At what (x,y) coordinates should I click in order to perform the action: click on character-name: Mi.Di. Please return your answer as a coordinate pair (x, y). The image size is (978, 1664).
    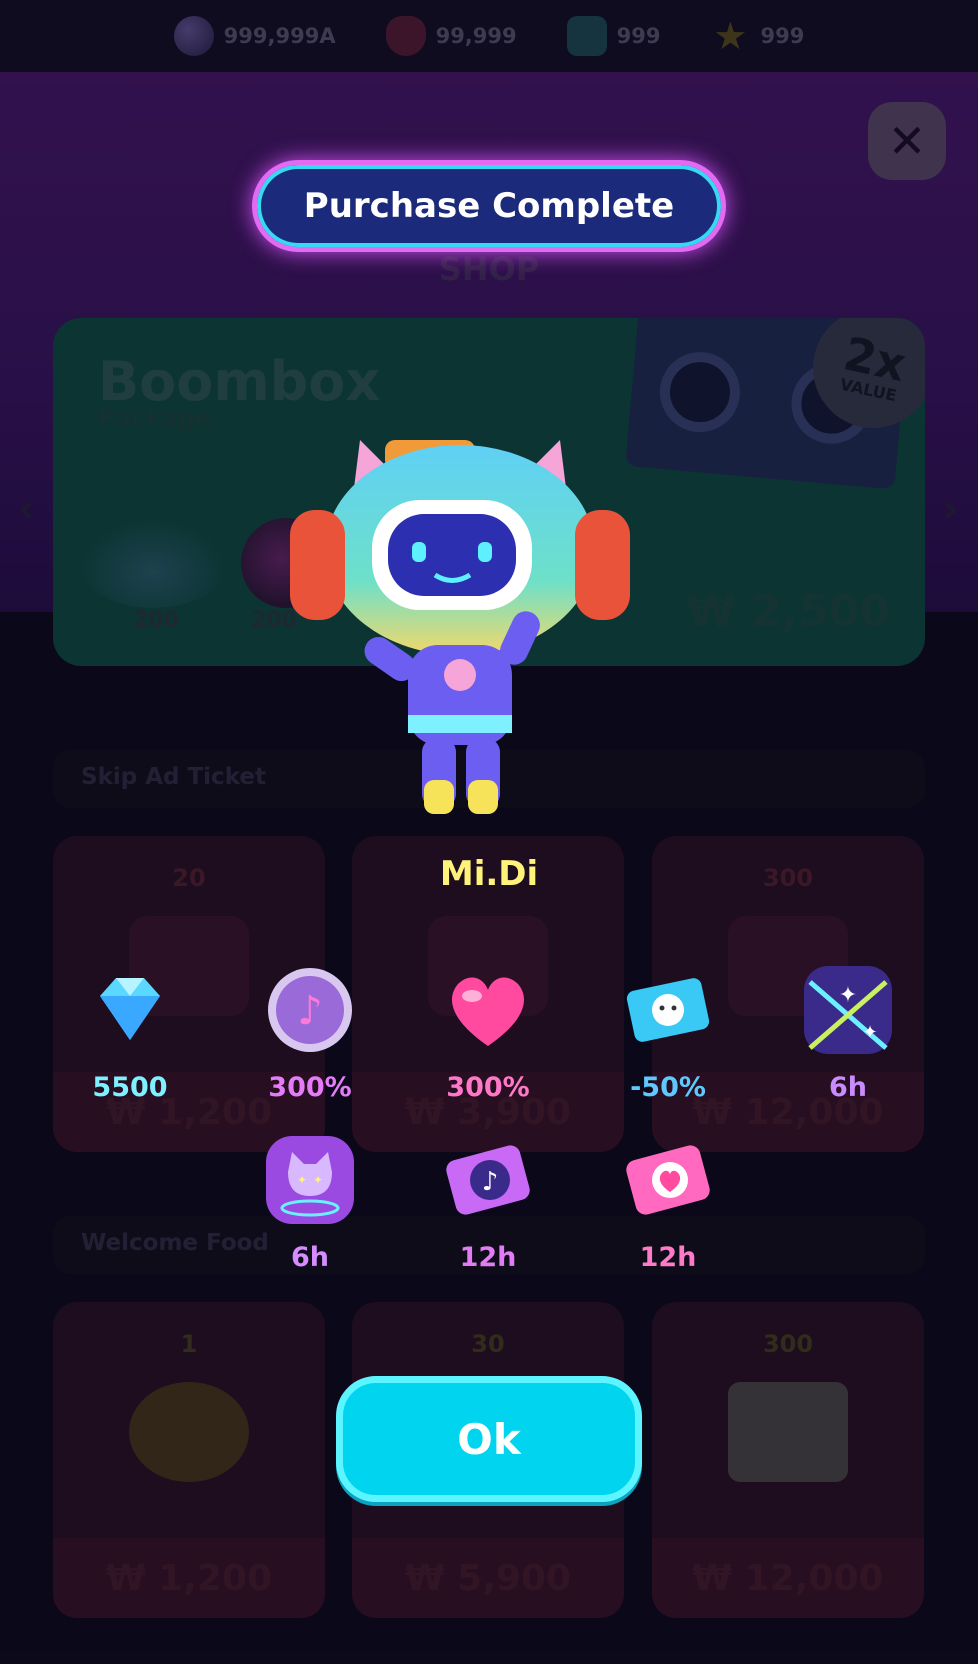
    Looking at the image, I should click on (489, 874).